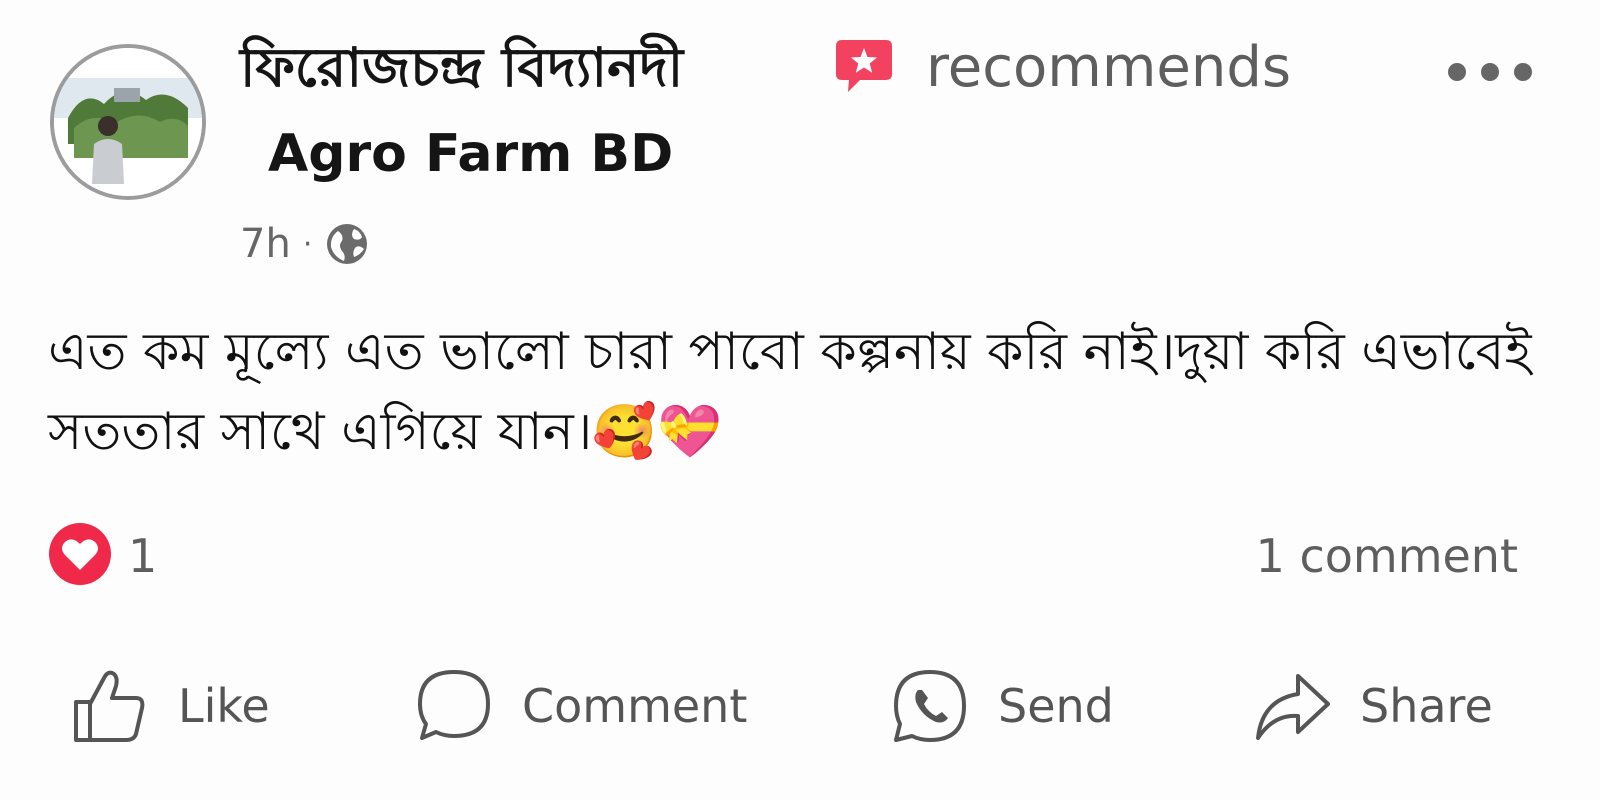 The height and width of the screenshot is (800, 1600). Describe the element at coordinates (461, 68) in the screenshot. I see `author-name: ফিরোজচন্দ্র বিদ্যানদী` at that location.